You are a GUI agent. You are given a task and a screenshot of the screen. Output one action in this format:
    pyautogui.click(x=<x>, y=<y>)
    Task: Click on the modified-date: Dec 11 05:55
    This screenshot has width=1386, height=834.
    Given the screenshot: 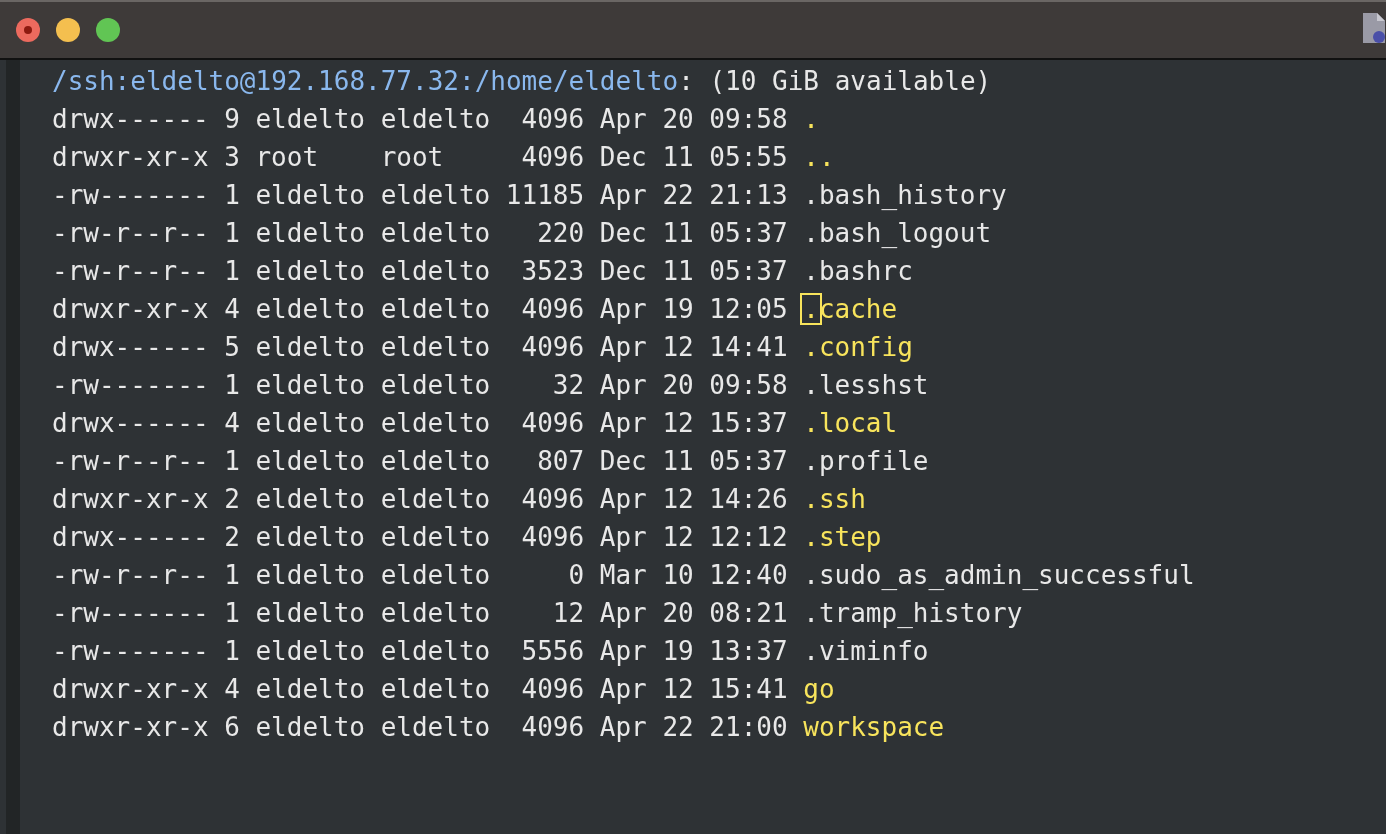 What is the action you would take?
    pyautogui.click(x=693, y=157)
    